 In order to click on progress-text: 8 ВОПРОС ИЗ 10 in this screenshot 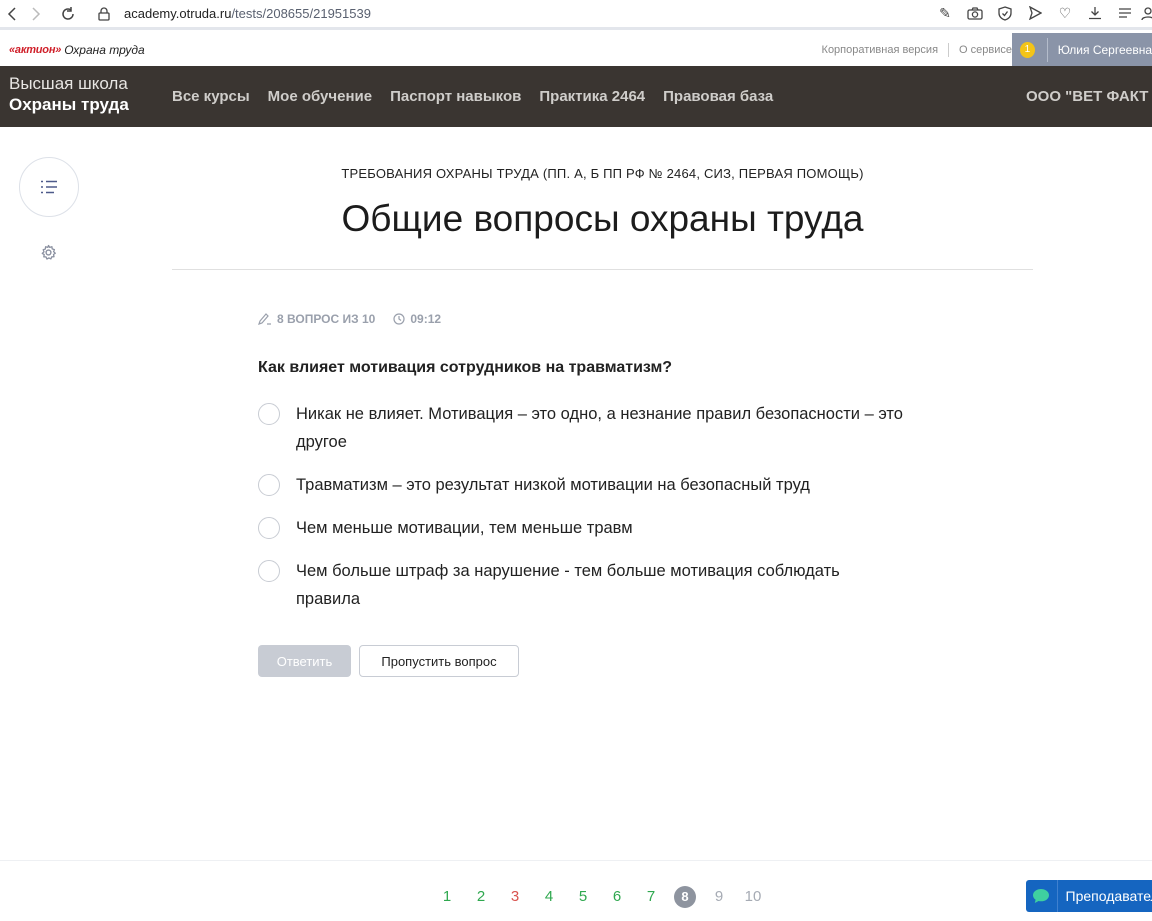, I will do `click(326, 319)`.